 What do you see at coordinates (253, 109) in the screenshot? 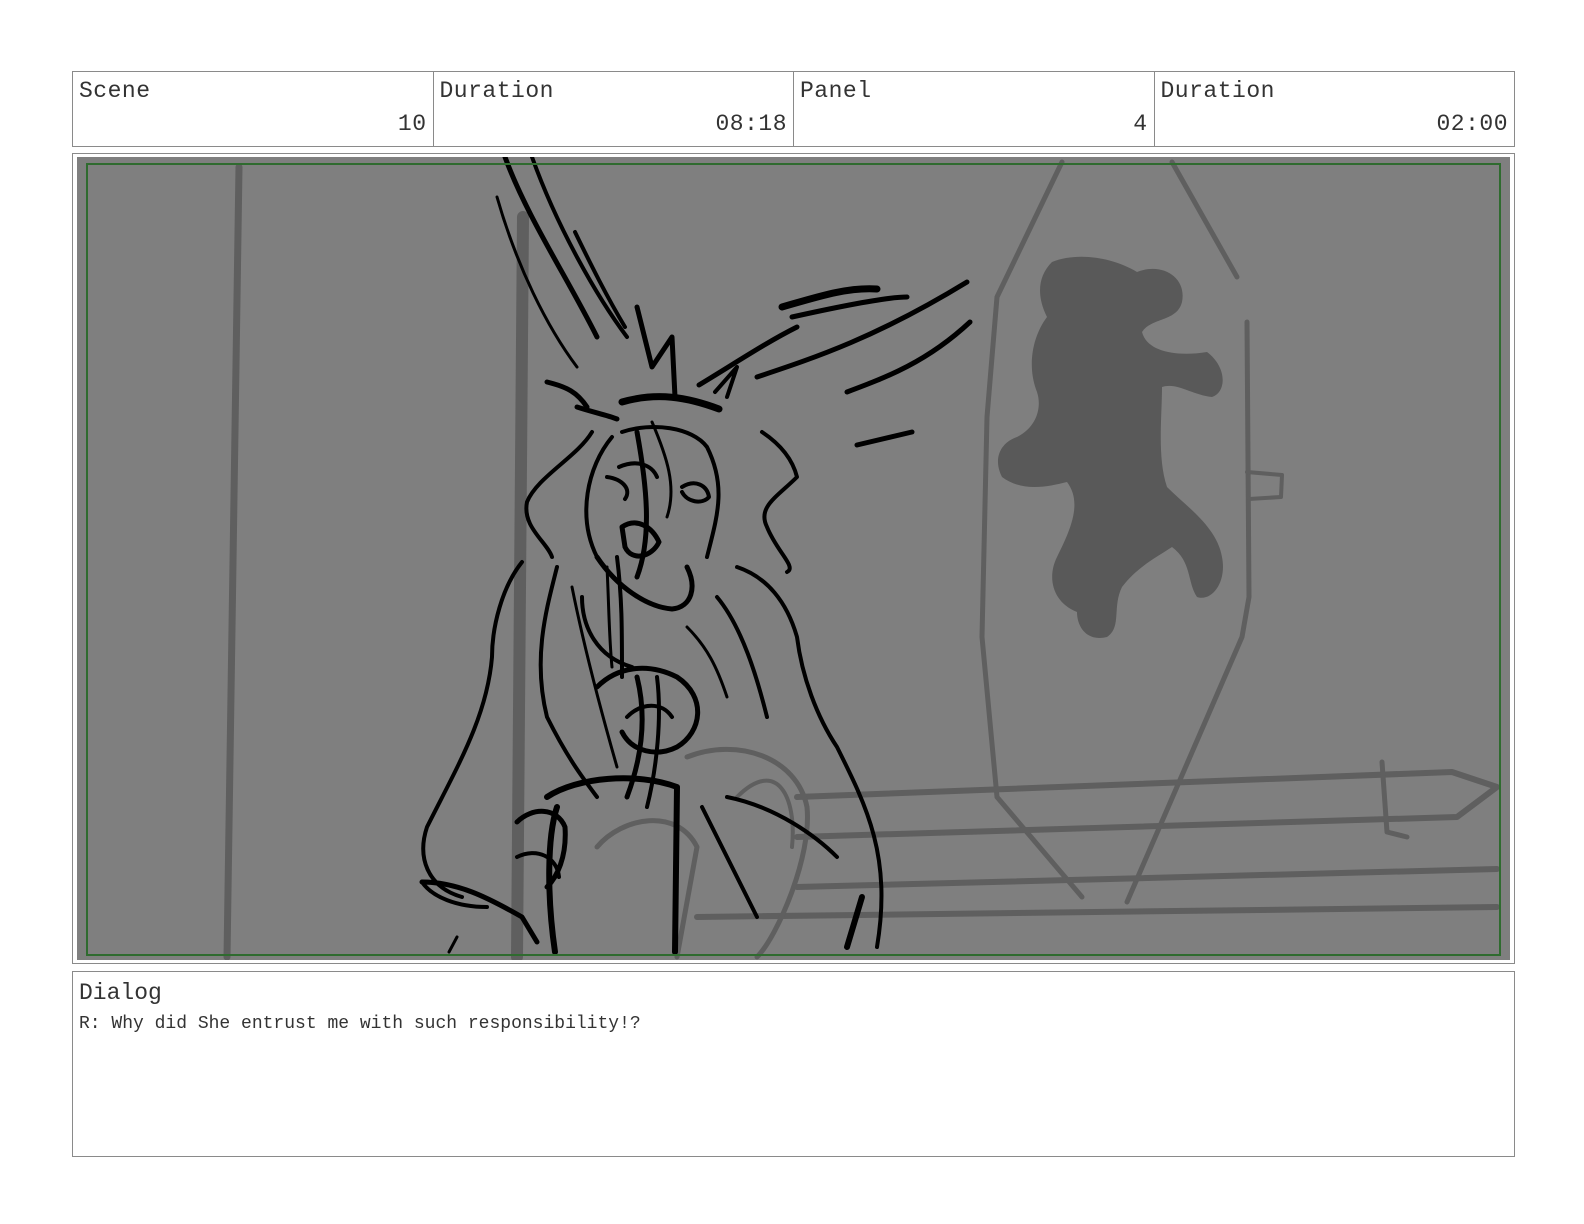
I see `scene-cell: Scene 10` at bounding box center [253, 109].